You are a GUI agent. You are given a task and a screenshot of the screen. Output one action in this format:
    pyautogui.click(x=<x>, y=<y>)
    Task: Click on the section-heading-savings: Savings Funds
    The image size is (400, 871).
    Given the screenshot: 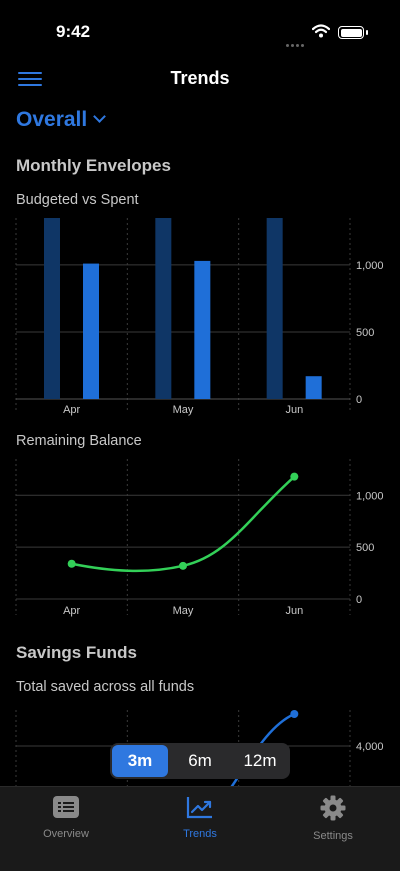 What is the action you would take?
    pyautogui.click(x=76, y=652)
    